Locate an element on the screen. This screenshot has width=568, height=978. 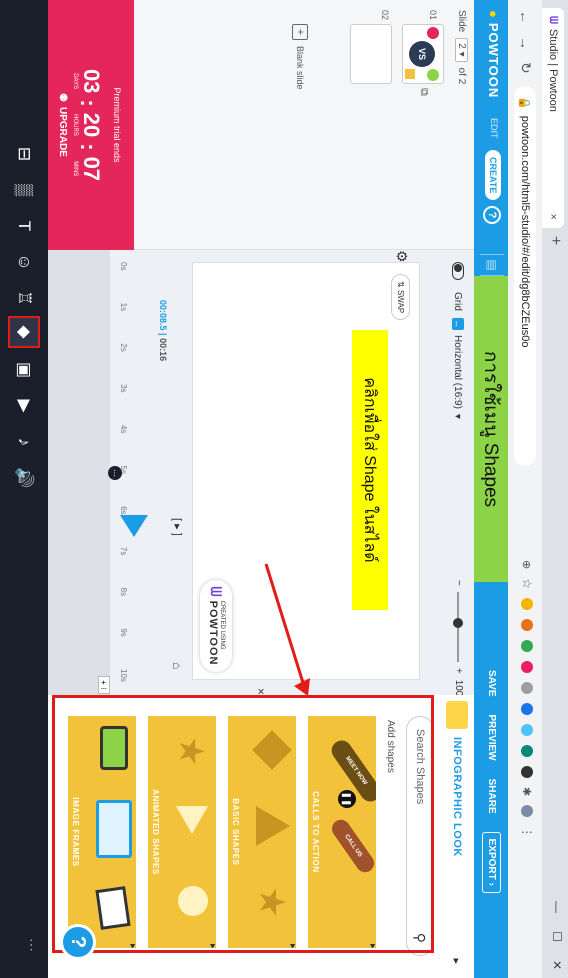
countdown-hours: 20 HOURS is located at coordinates (88, 125).